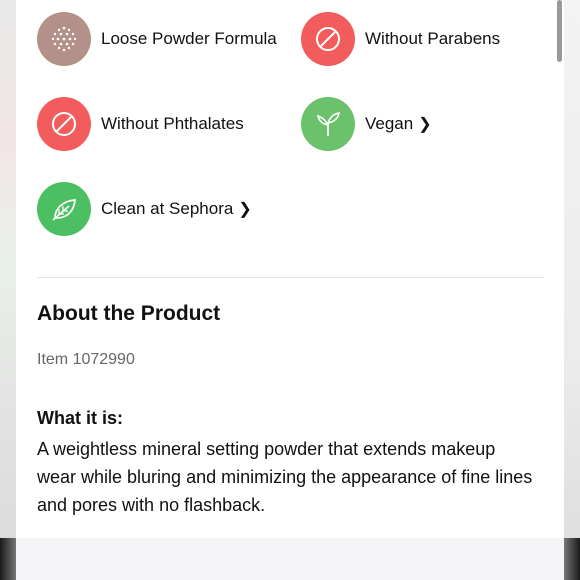 This screenshot has width=580, height=580. I want to click on item-number: Item 1072990, so click(86, 359).